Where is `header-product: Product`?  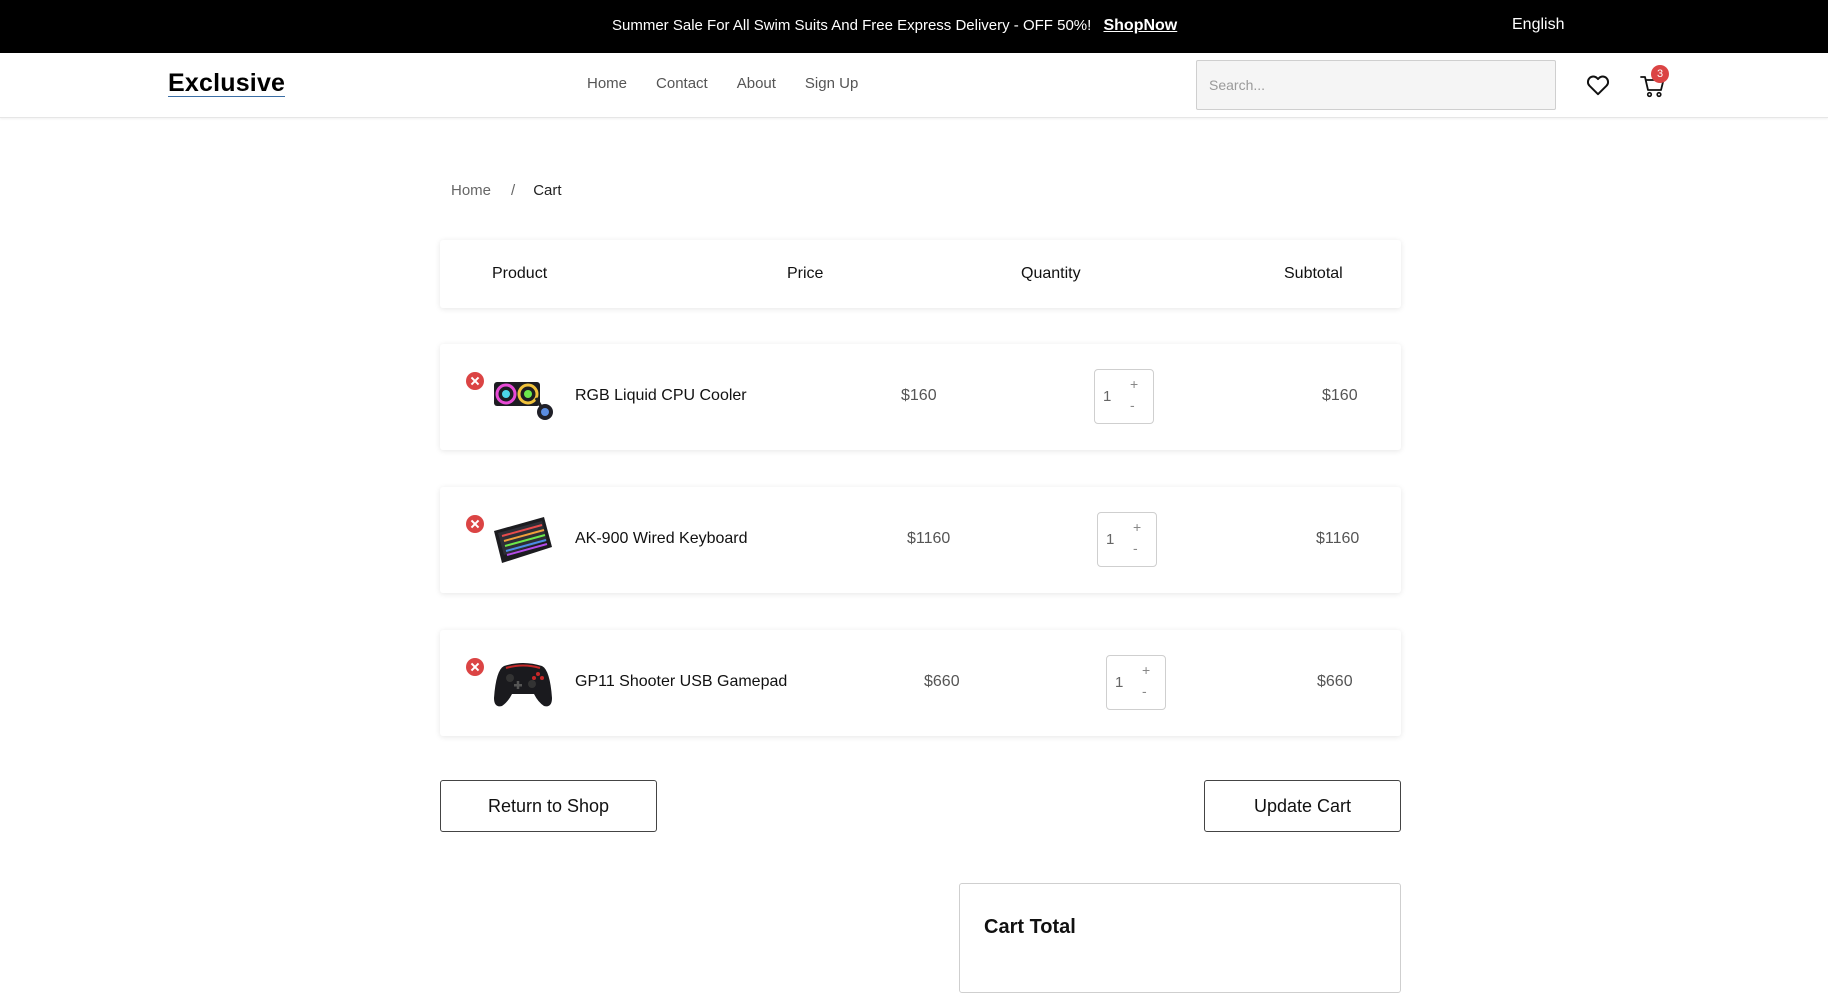 header-product: Product is located at coordinates (520, 273).